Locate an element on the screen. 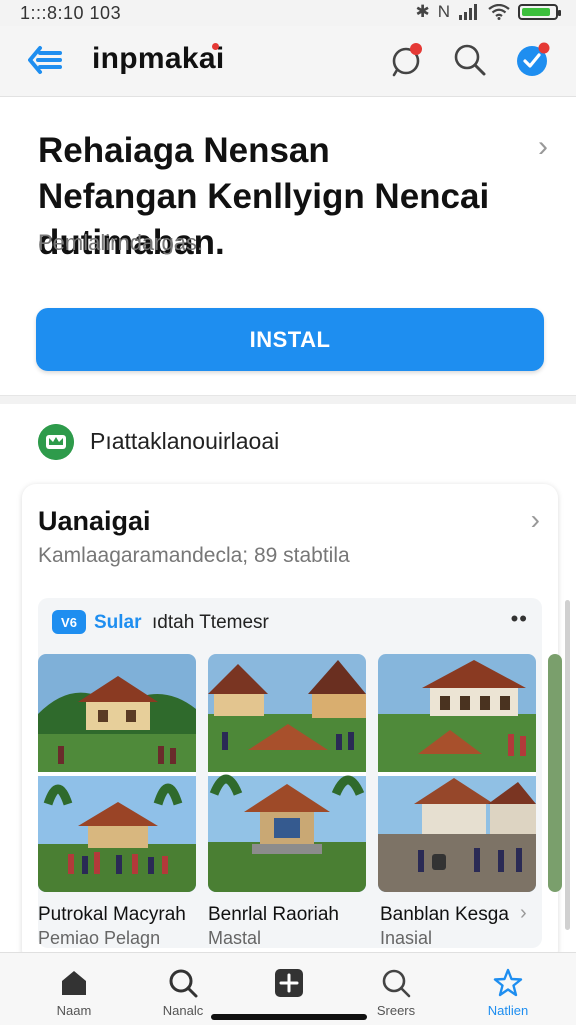  wifi-icon is located at coordinates (499, 12).